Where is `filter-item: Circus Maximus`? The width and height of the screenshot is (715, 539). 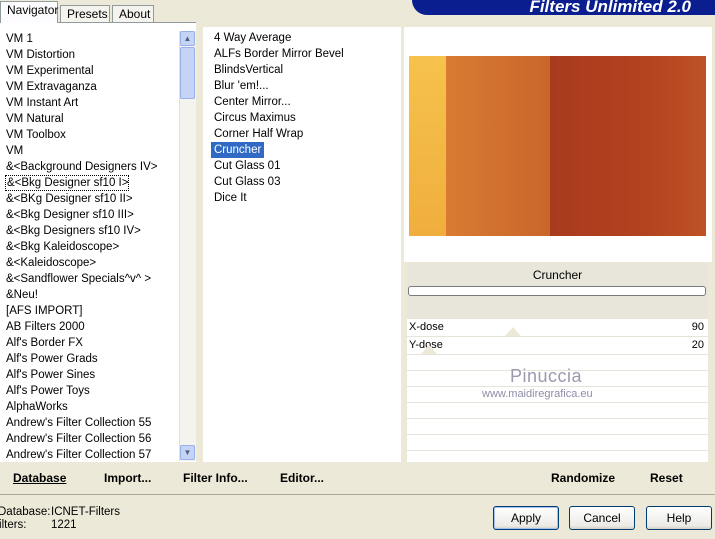 filter-item: Circus Maximus is located at coordinates (255, 118).